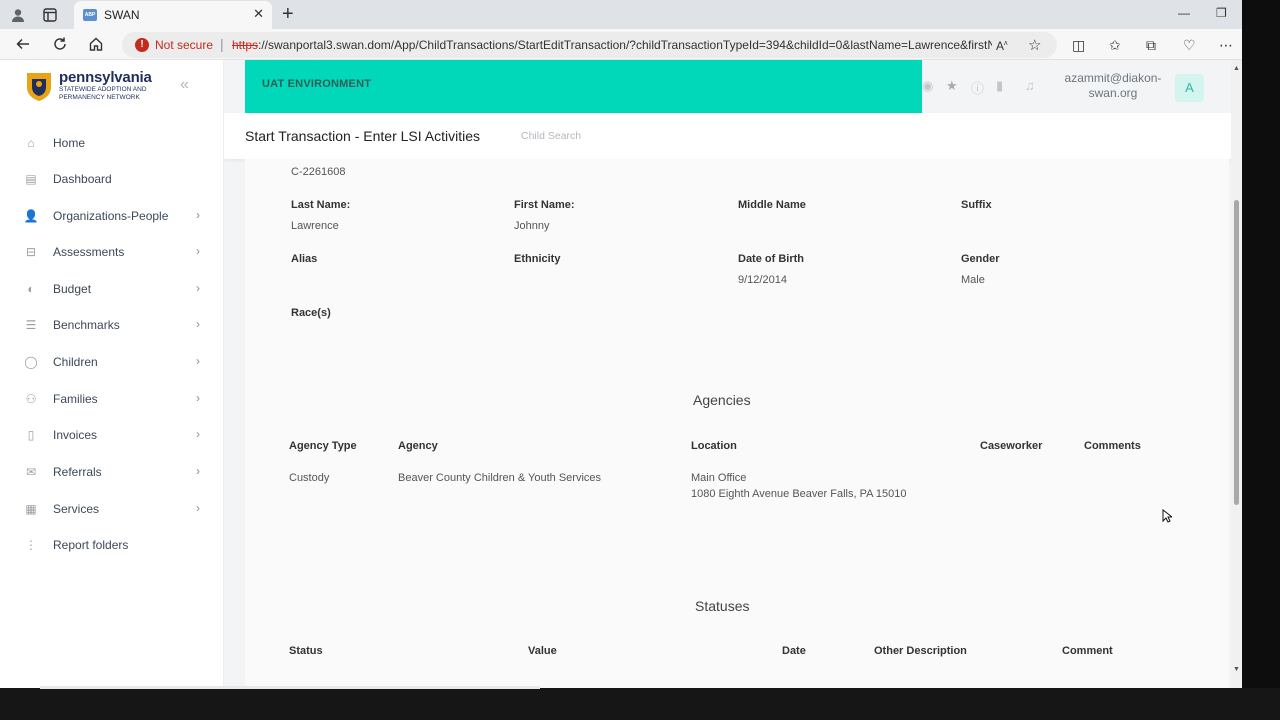 The width and height of the screenshot is (1280, 720). What do you see at coordinates (105, 77) in the screenshot?
I see `logo-title: pennsylvania` at bounding box center [105, 77].